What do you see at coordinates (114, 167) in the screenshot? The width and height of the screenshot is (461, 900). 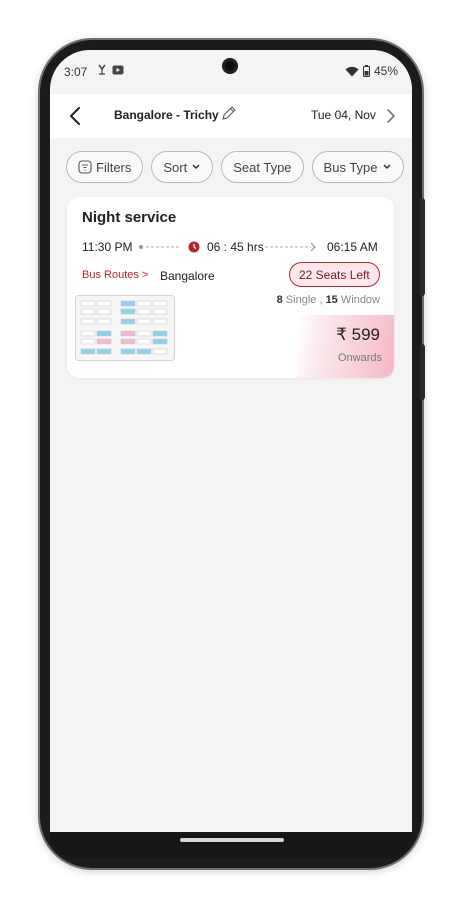 I see `filters-chip-label: Filters` at bounding box center [114, 167].